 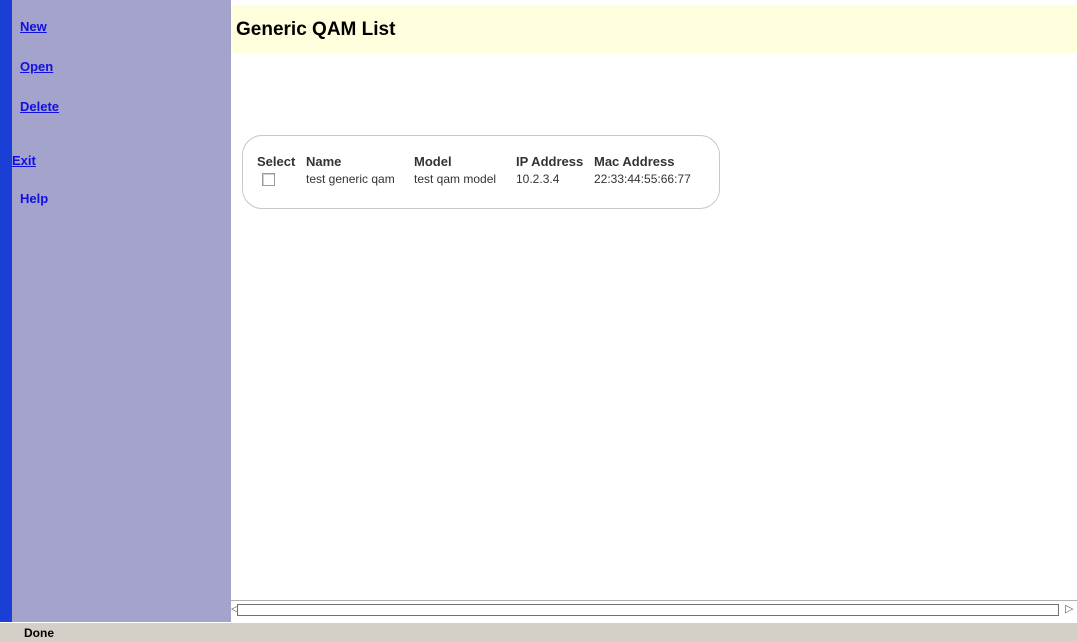 I want to click on table-header-row: Select Name Model IP Address Mac Address, so click(x=475, y=161).